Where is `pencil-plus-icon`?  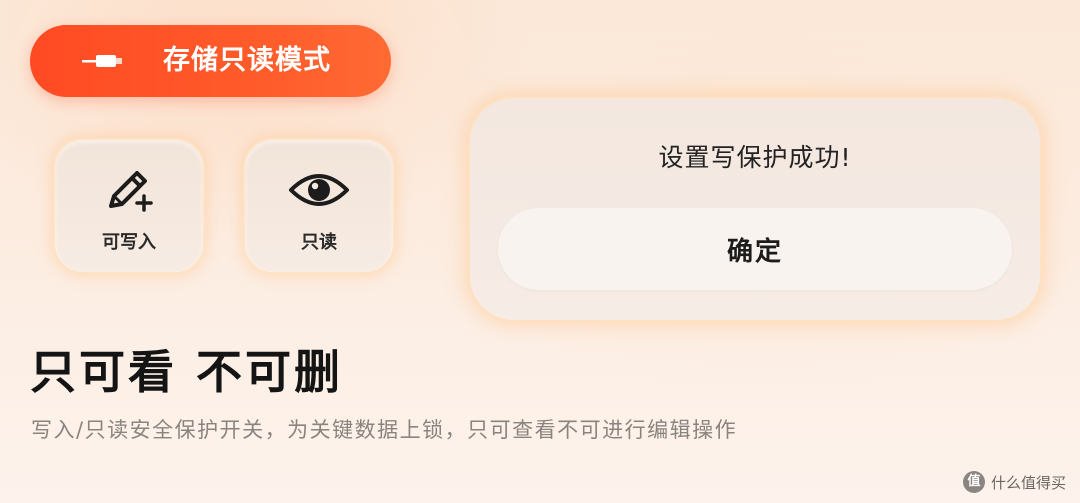 pencil-plus-icon is located at coordinates (131, 191).